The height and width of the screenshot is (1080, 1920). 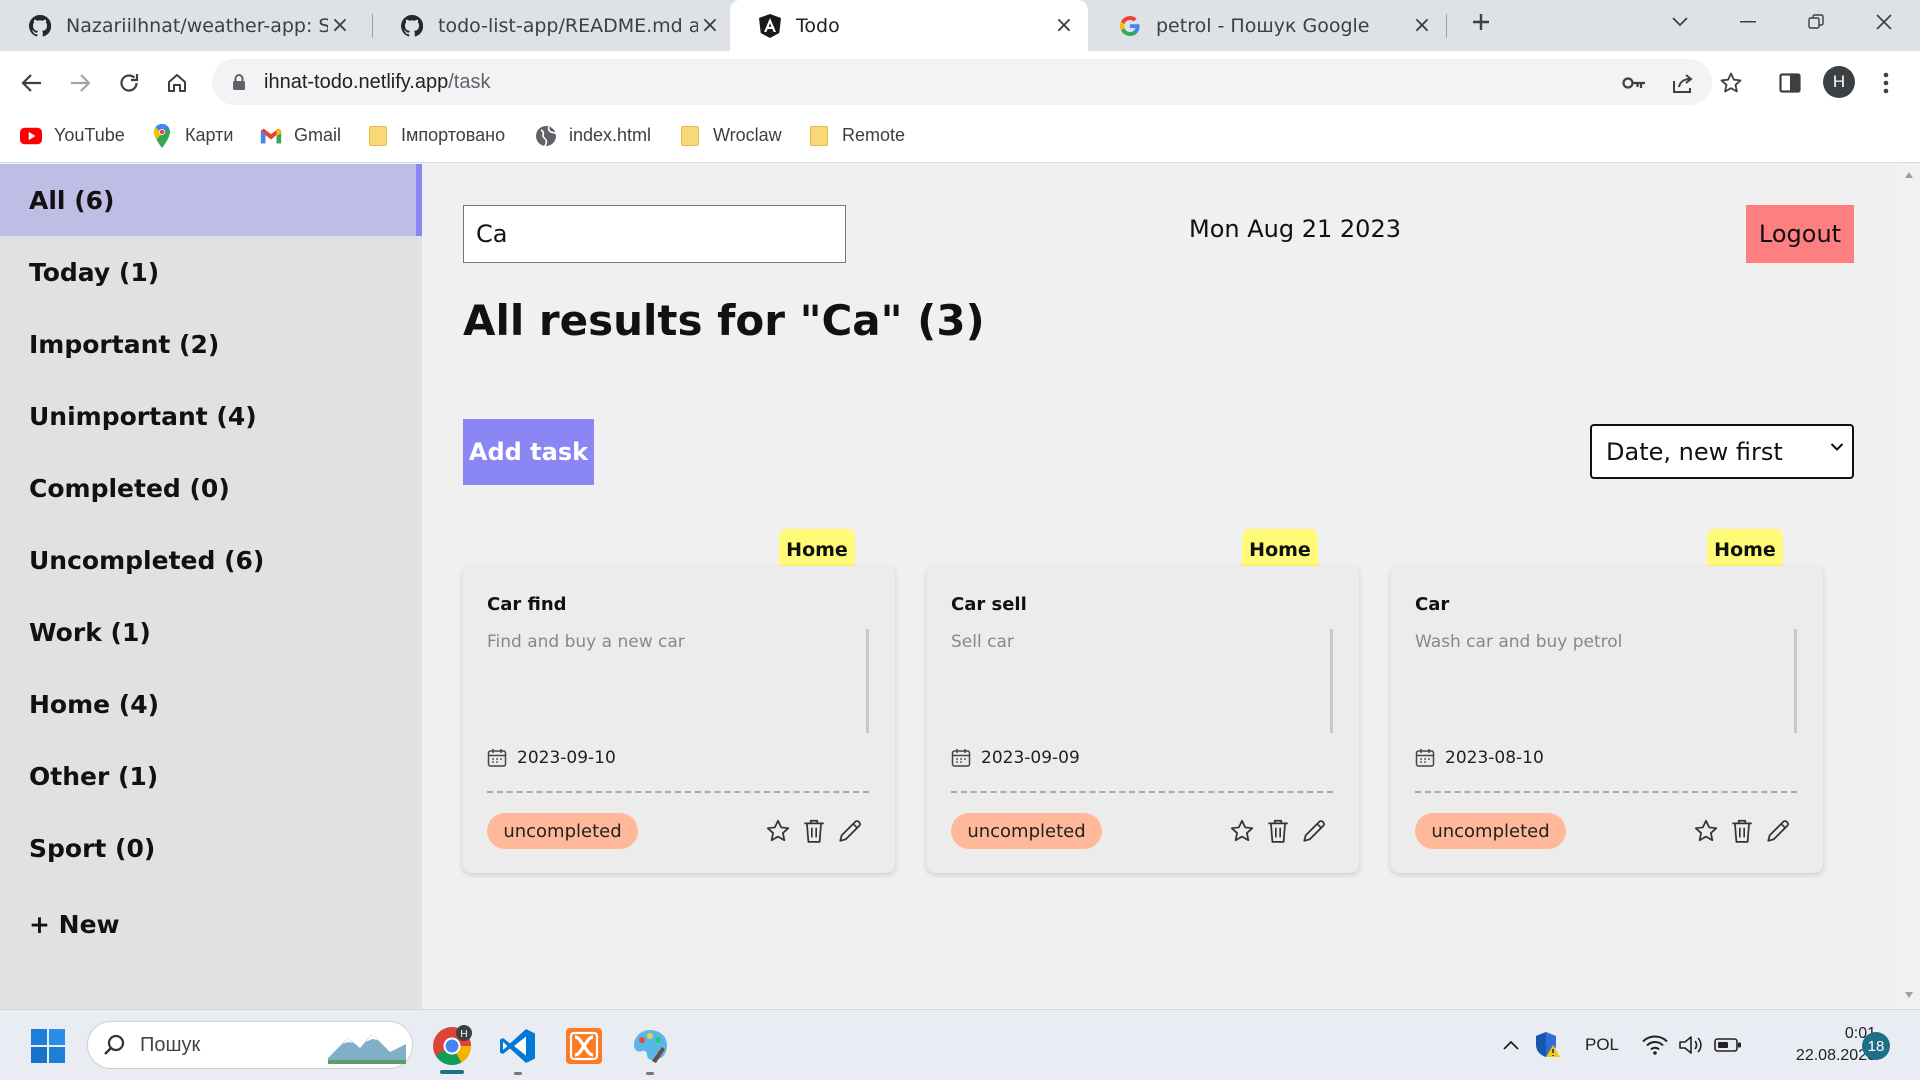 What do you see at coordinates (962, 82) in the screenshot?
I see `address-bar: ihnat-todo.netlify.app/task` at bounding box center [962, 82].